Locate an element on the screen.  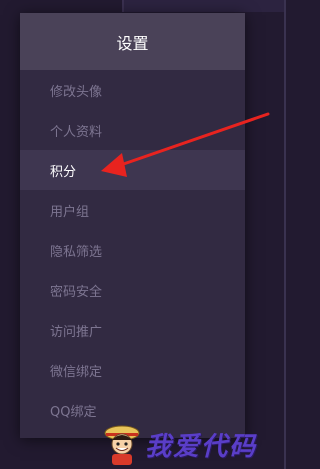
watermark-text: 我爱代码 is located at coordinates (201, 447).